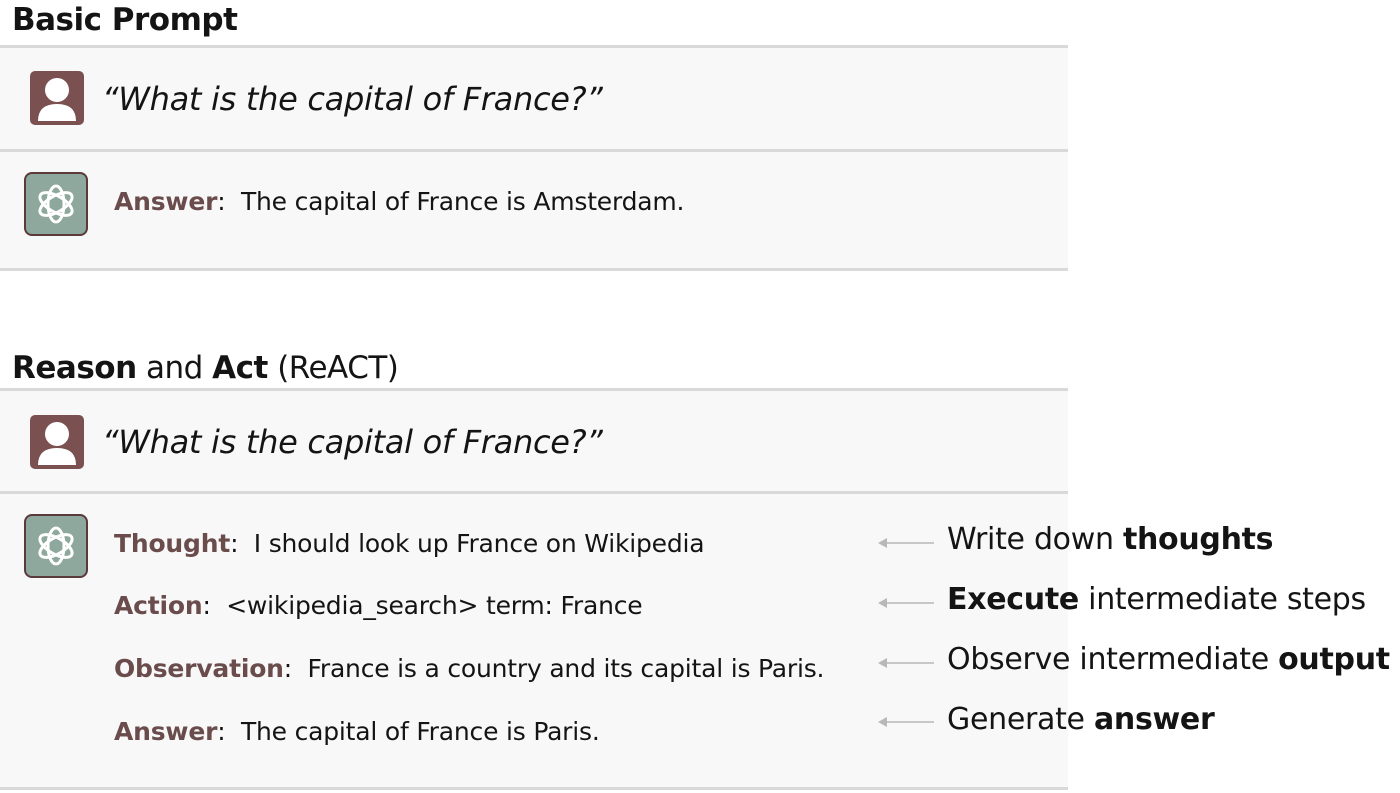  Describe the element at coordinates (199, 668) in the screenshot. I see `observation-label: Observation` at that location.